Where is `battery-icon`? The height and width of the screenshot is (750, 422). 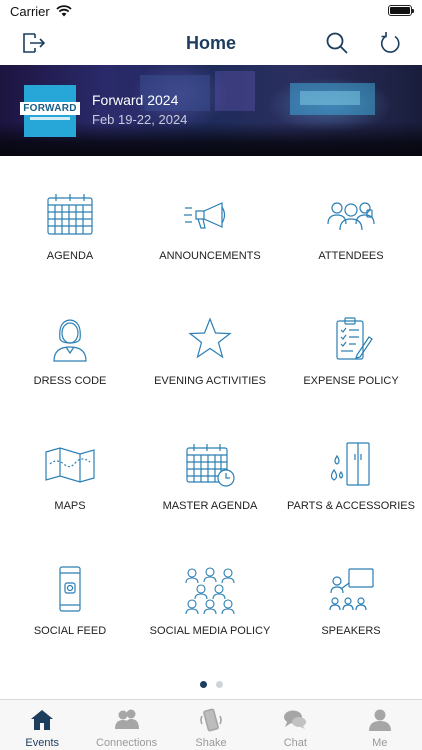 battery-icon is located at coordinates (401, 10).